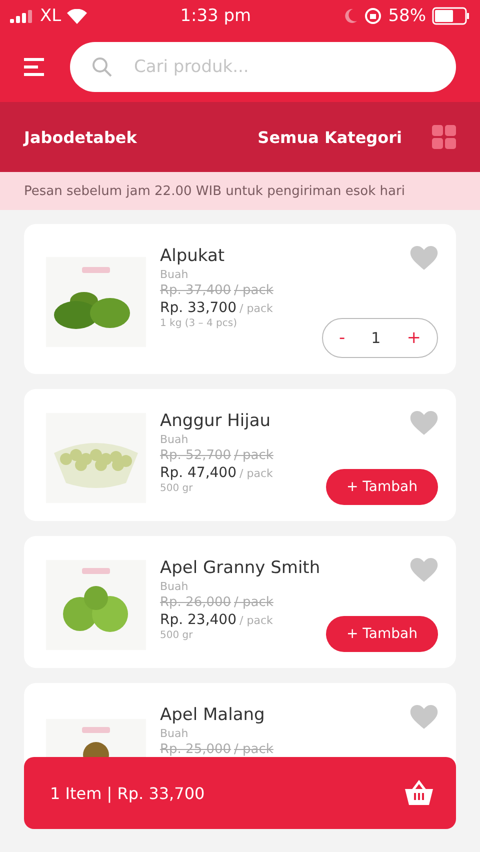 The width and height of the screenshot is (480, 852). I want to click on product-price: Rp. 23,400, so click(198, 620).